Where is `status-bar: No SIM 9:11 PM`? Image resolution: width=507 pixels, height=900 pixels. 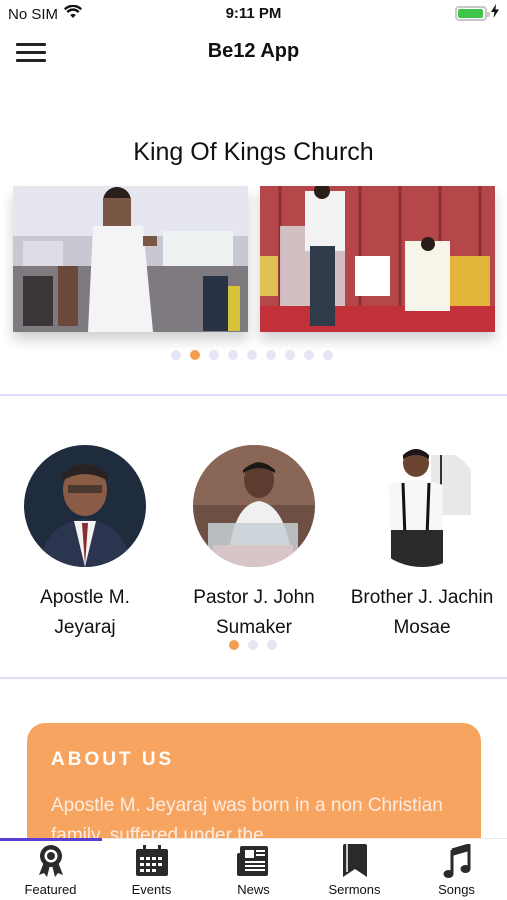 status-bar: No SIM 9:11 PM is located at coordinates (253, 14).